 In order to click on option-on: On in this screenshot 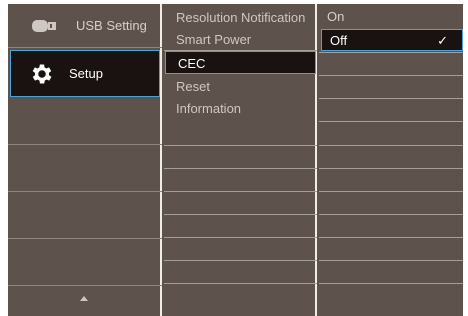, I will do `click(391, 17)`.